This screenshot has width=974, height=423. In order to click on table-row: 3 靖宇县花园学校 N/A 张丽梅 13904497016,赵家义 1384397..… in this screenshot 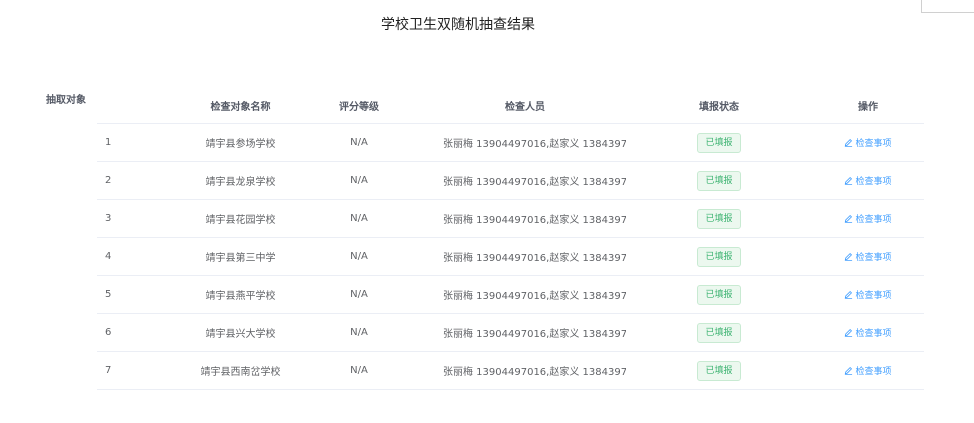, I will do `click(510, 219)`.